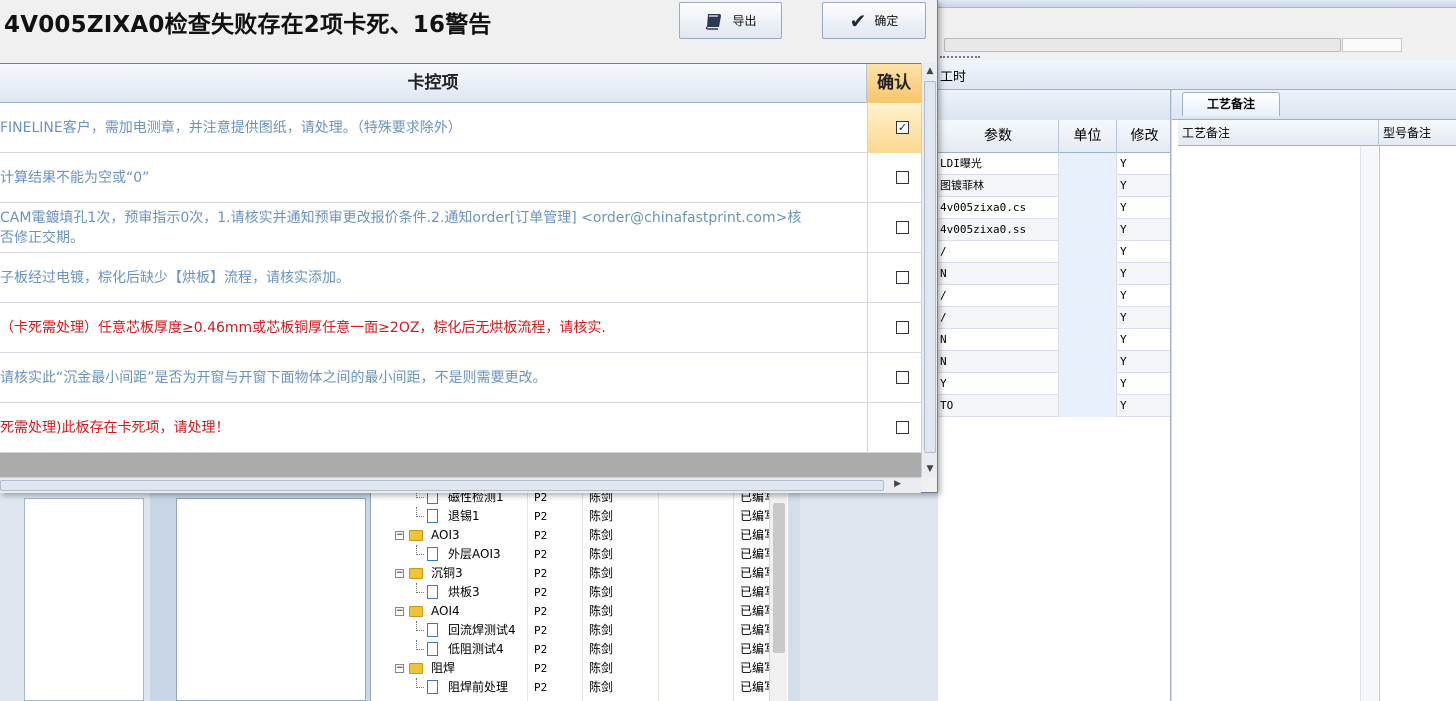 The image size is (1456, 701). I want to click on param-row: TO Y, so click(1055, 406).